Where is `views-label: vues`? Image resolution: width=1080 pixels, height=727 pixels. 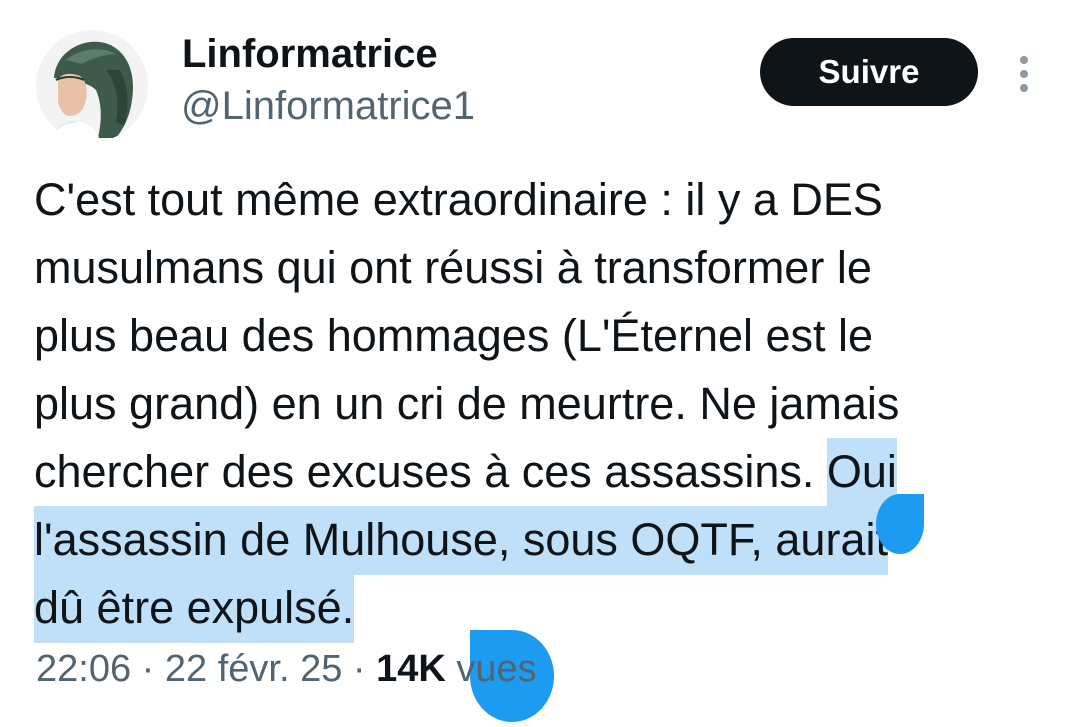
views-label: vues is located at coordinates (491, 669).